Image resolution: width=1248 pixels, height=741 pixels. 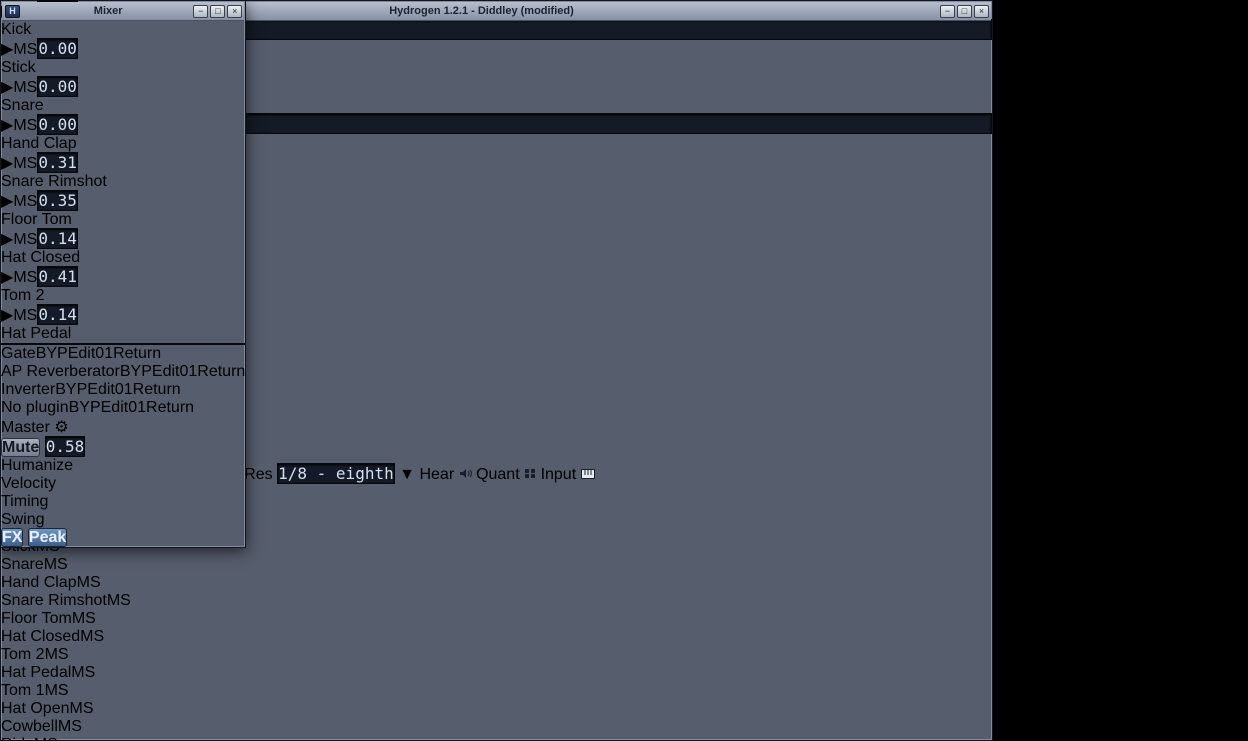 I want to click on humanize-velocity-knob: Velocity, so click(x=123, y=484).